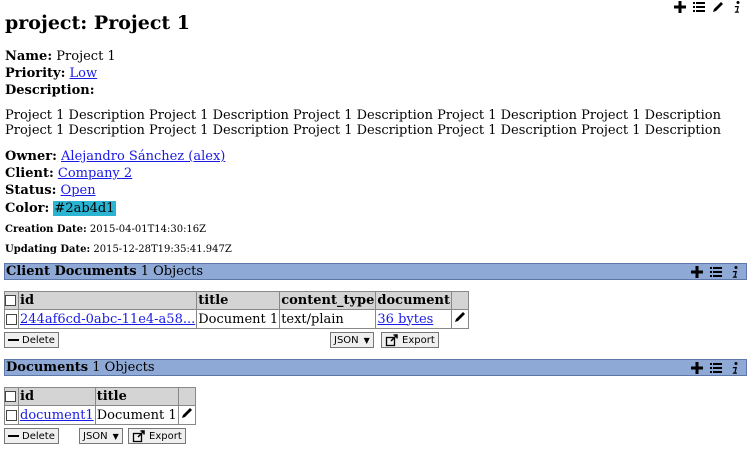 The image size is (750, 449). What do you see at coordinates (328, 300) in the screenshot?
I see `column-header-content-type: content_type` at bounding box center [328, 300].